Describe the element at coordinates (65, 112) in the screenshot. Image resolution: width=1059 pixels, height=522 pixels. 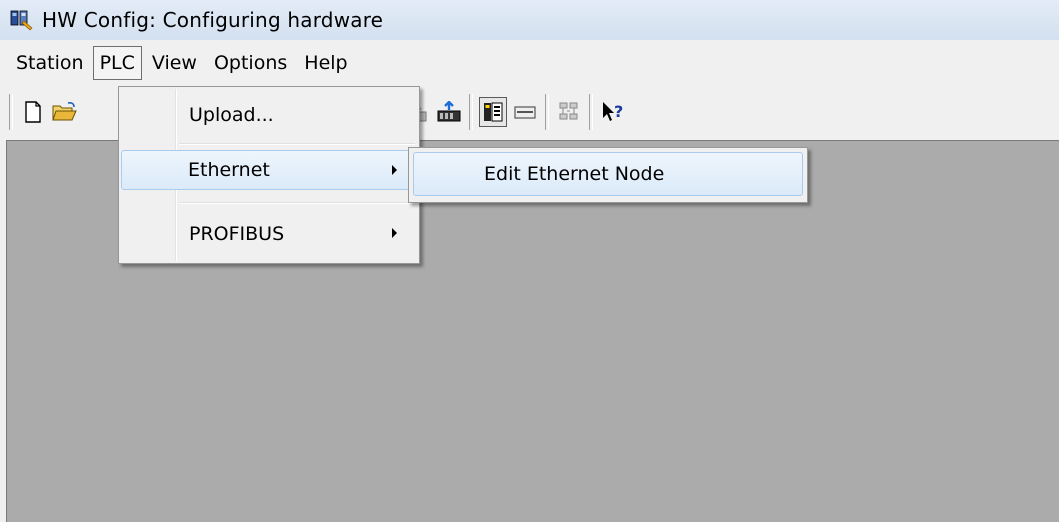
I see `open-folder-icon` at that location.